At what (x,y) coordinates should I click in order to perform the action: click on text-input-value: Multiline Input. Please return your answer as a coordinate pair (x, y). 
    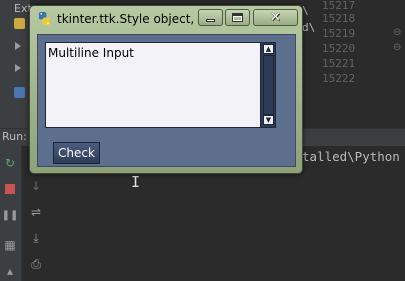
    Looking at the image, I should click on (91, 53).